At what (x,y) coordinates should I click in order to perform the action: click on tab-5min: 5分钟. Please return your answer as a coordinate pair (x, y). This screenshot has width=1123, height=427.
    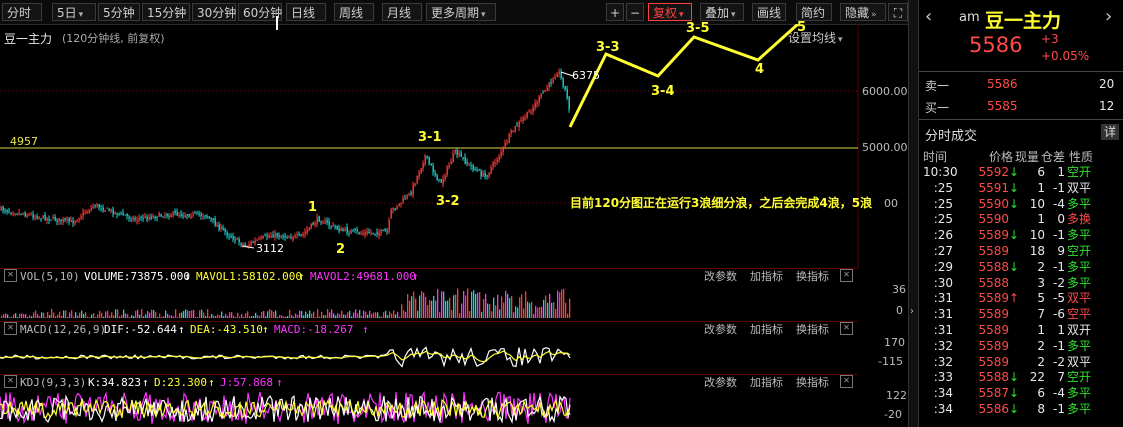
    Looking at the image, I should click on (119, 12).